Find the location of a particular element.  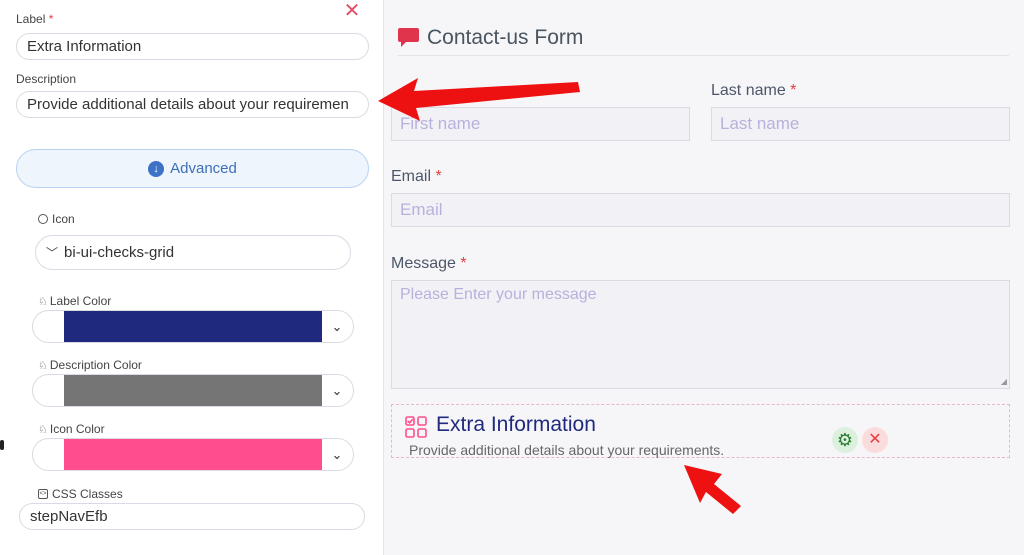

description-color-text: Description Color is located at coordinates (95, 365).